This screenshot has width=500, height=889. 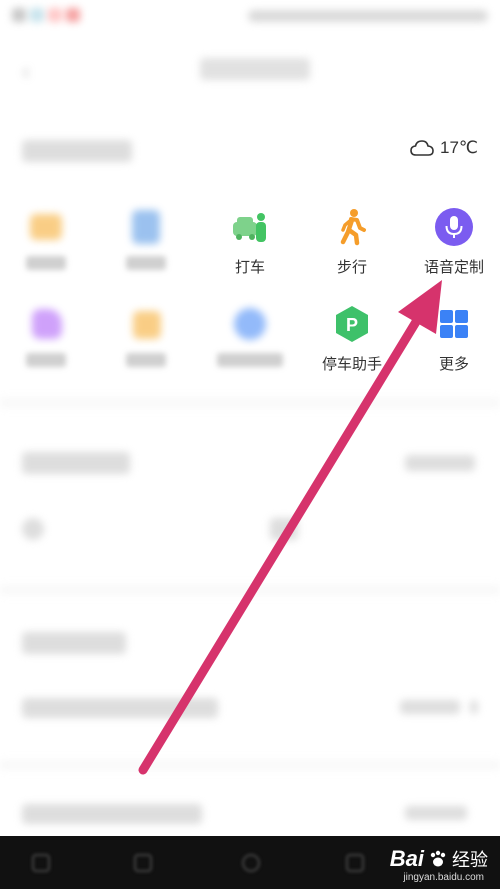 I want to click on svg-text: P, so click(x=352, y=325).